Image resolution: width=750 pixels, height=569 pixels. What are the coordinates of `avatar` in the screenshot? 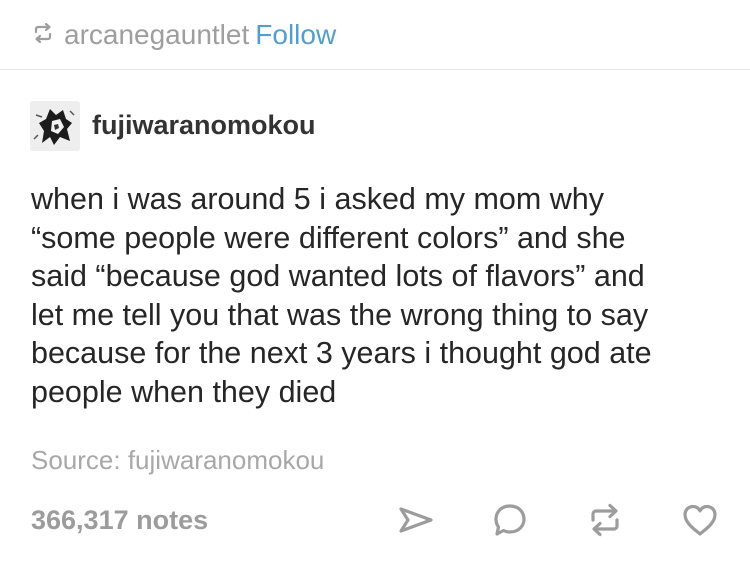 It's located at (55, 126).